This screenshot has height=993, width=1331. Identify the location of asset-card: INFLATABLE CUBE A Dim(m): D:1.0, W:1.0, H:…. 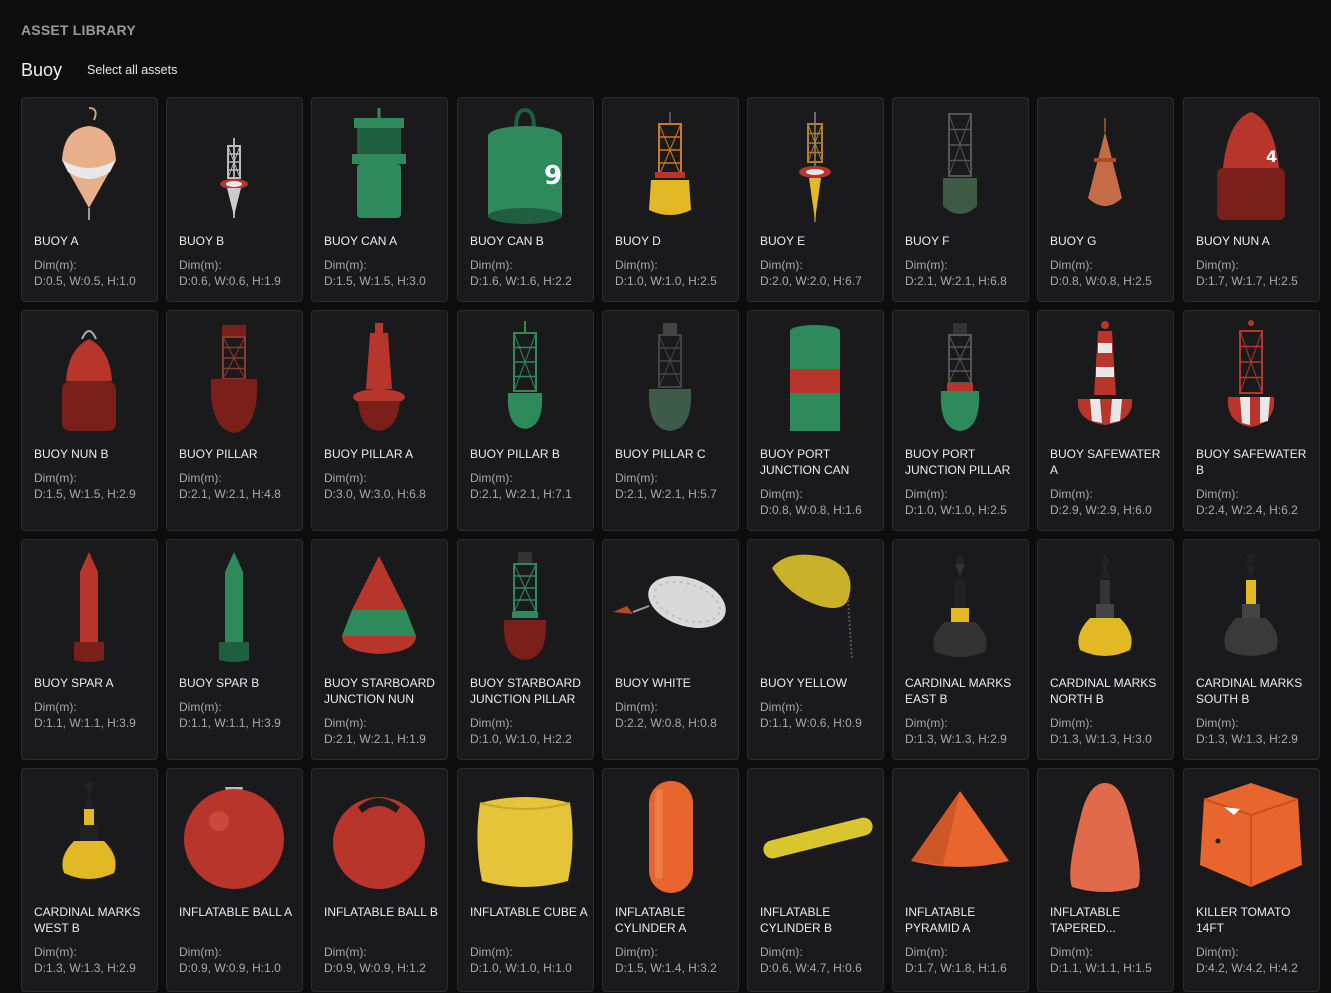
(525, 880).